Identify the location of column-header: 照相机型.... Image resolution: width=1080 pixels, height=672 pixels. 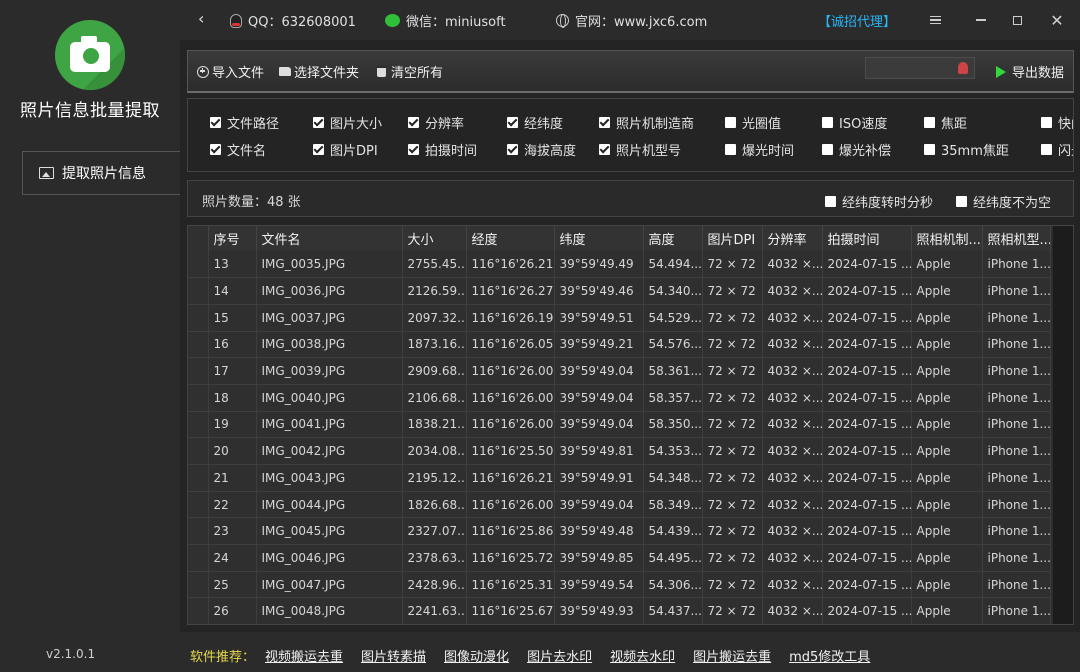
(1016, 238).